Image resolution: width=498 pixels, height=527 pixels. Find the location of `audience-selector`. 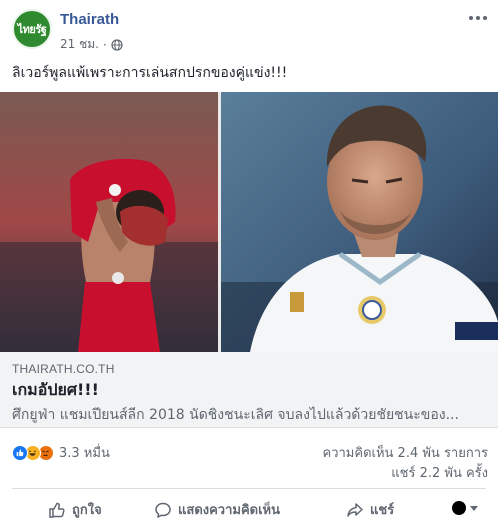

audience-selector is located at coordinates (465, 508).